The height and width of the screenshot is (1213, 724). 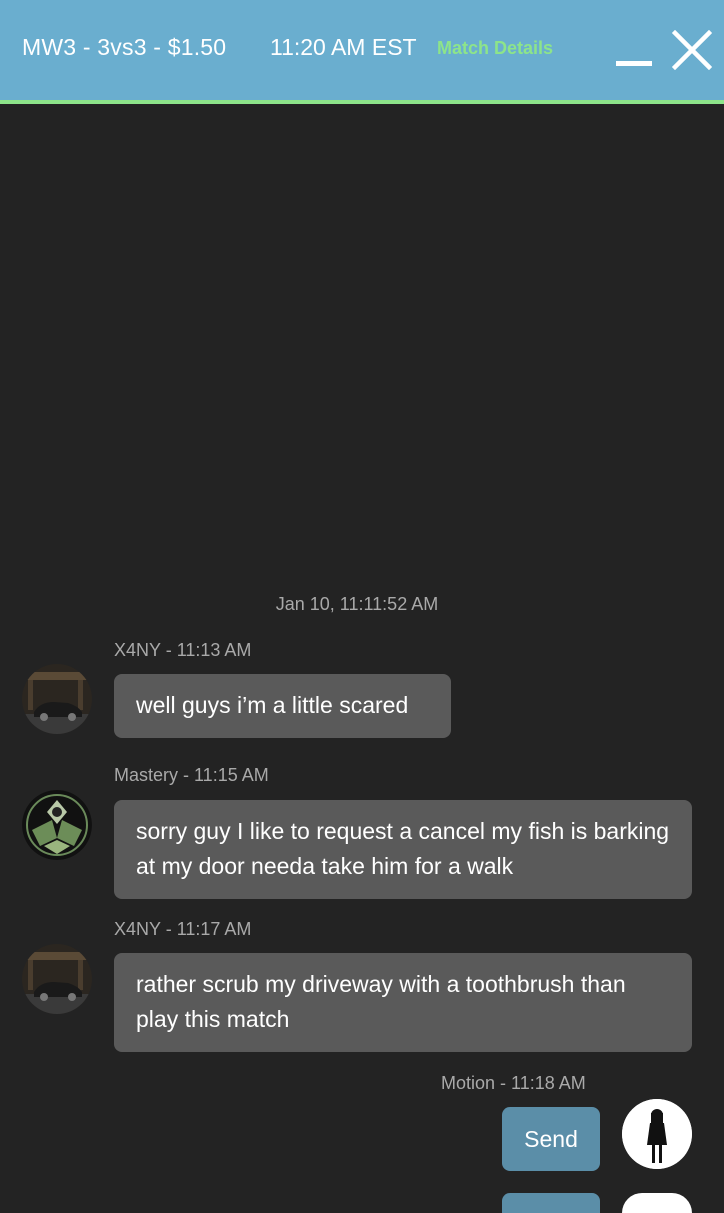 What do you see at coordinates (183, 929) in the screenshot?
I see `message-meta: X4NY - 11:17 AM` at bounding box center [183, 929].